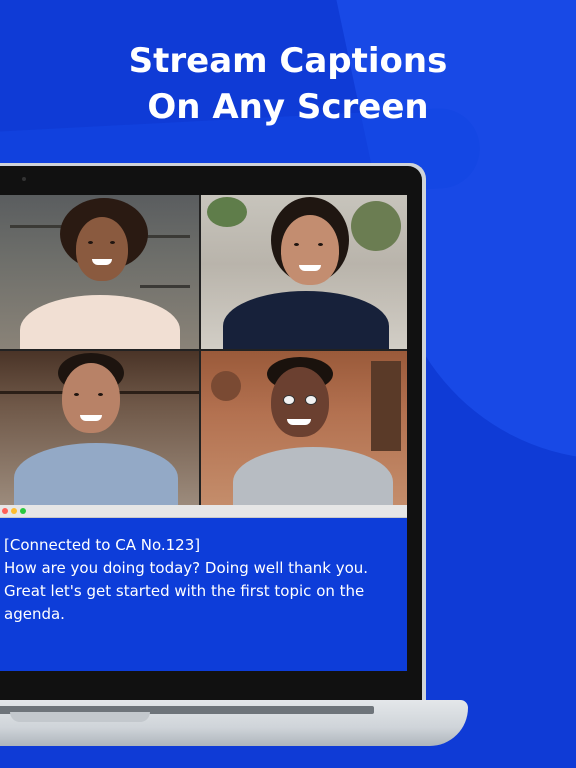  What do you see at coordinates (288, 84) in the screenshot?
I see `headline: Stream Captions On Any Screen` at bounding box center [288, 84].